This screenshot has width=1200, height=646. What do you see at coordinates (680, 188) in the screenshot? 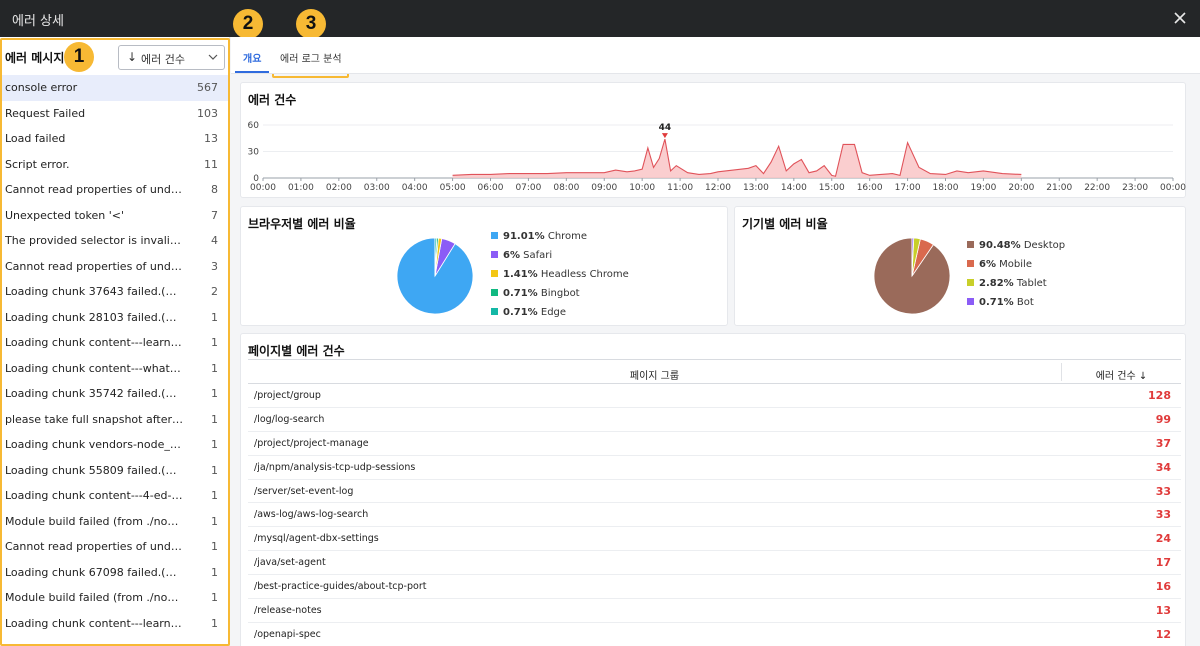
I see `x-tick-label: 11:00` at bounding box center [680, 188].